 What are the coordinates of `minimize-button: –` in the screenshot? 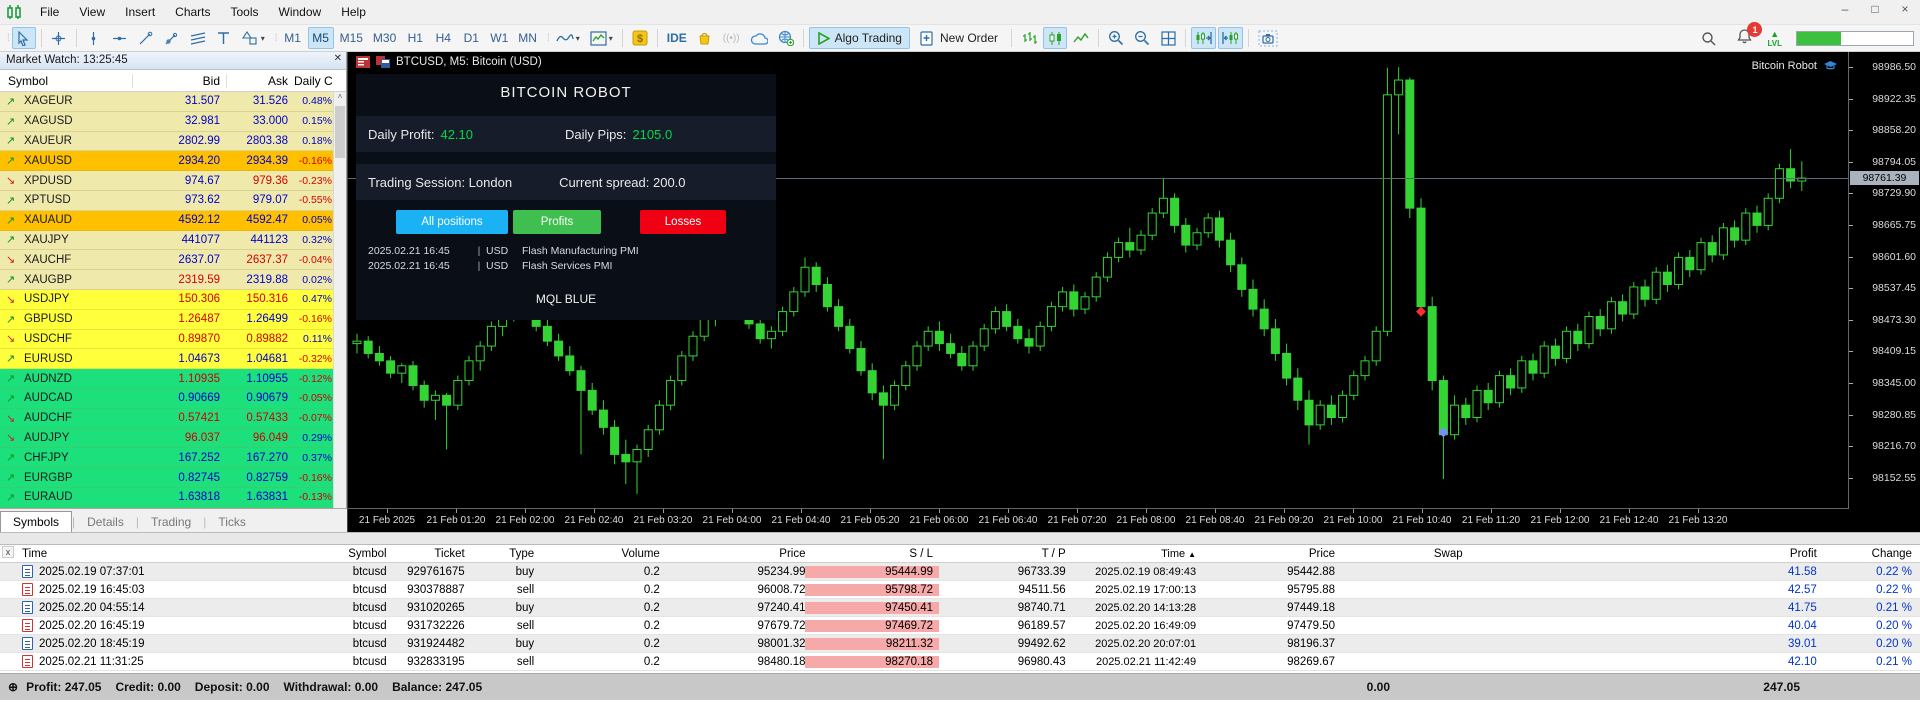 It's located at (1845, 9).